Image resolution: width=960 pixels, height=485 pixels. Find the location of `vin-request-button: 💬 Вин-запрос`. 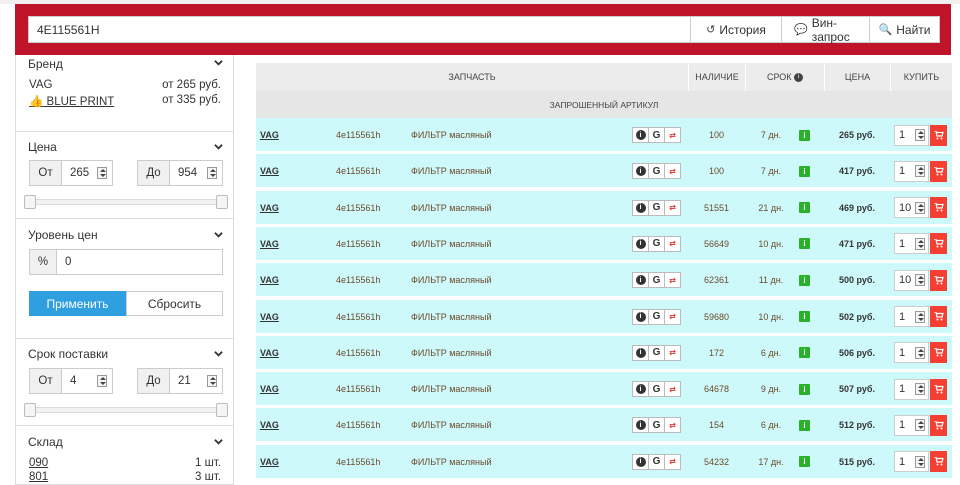

vin-request-button: 💬 Вин-запрос is located at coordinates (825, 30).